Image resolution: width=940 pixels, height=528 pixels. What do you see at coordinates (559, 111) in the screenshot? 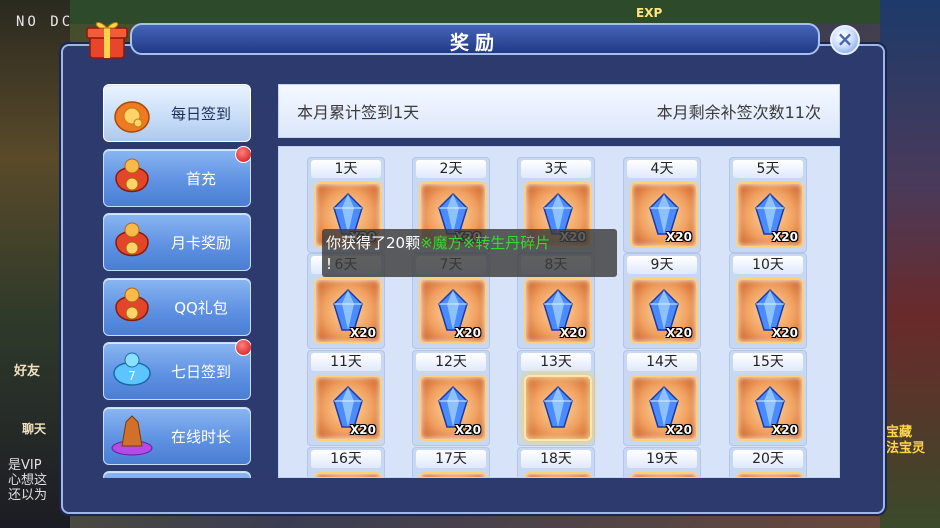
I see `signin-summary-bar: 本月累计签到1天 本月剩余补签次数11次` at bounding box center [559, 111].